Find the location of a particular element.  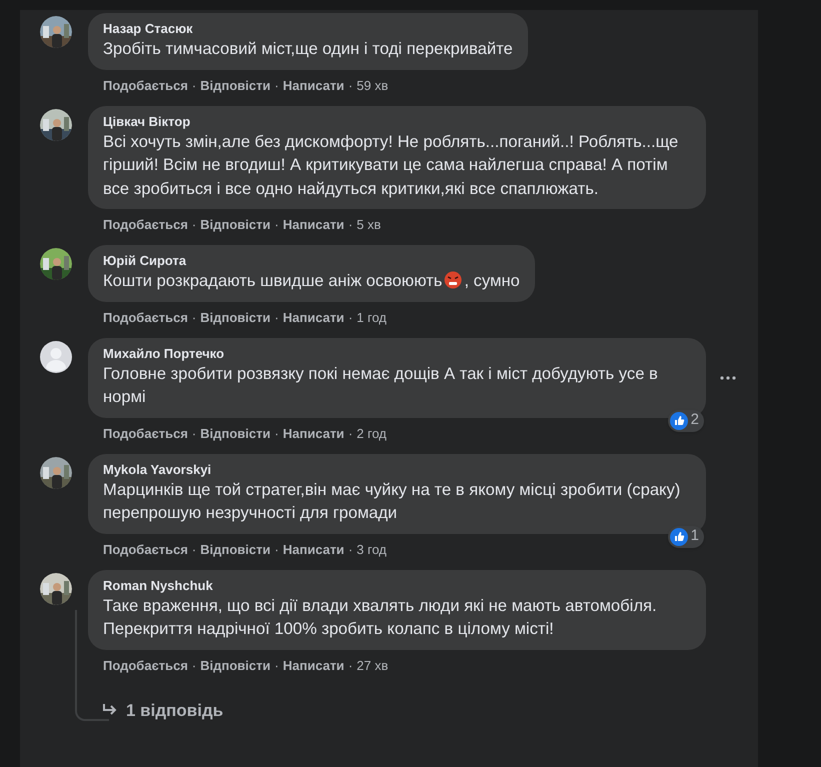

comment-text: Кошти розкрадають швидше аніж освоюють is located at coordinates (272, 280).